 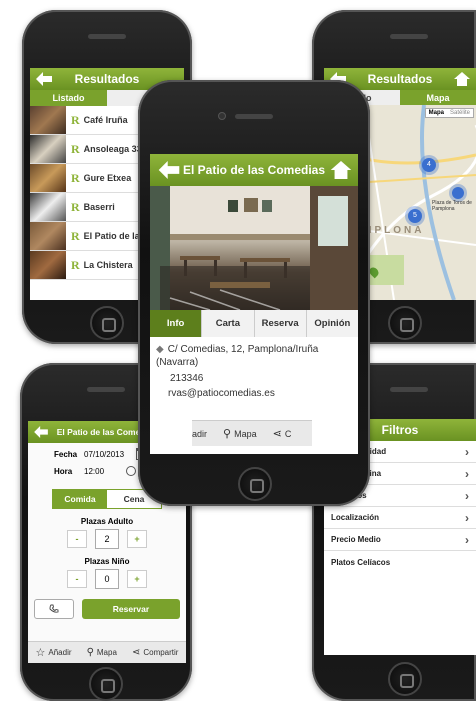 What do you see at coordinates (222, 116) in the screenshot?
I see `front-camera` at bounding box center [222, 116].